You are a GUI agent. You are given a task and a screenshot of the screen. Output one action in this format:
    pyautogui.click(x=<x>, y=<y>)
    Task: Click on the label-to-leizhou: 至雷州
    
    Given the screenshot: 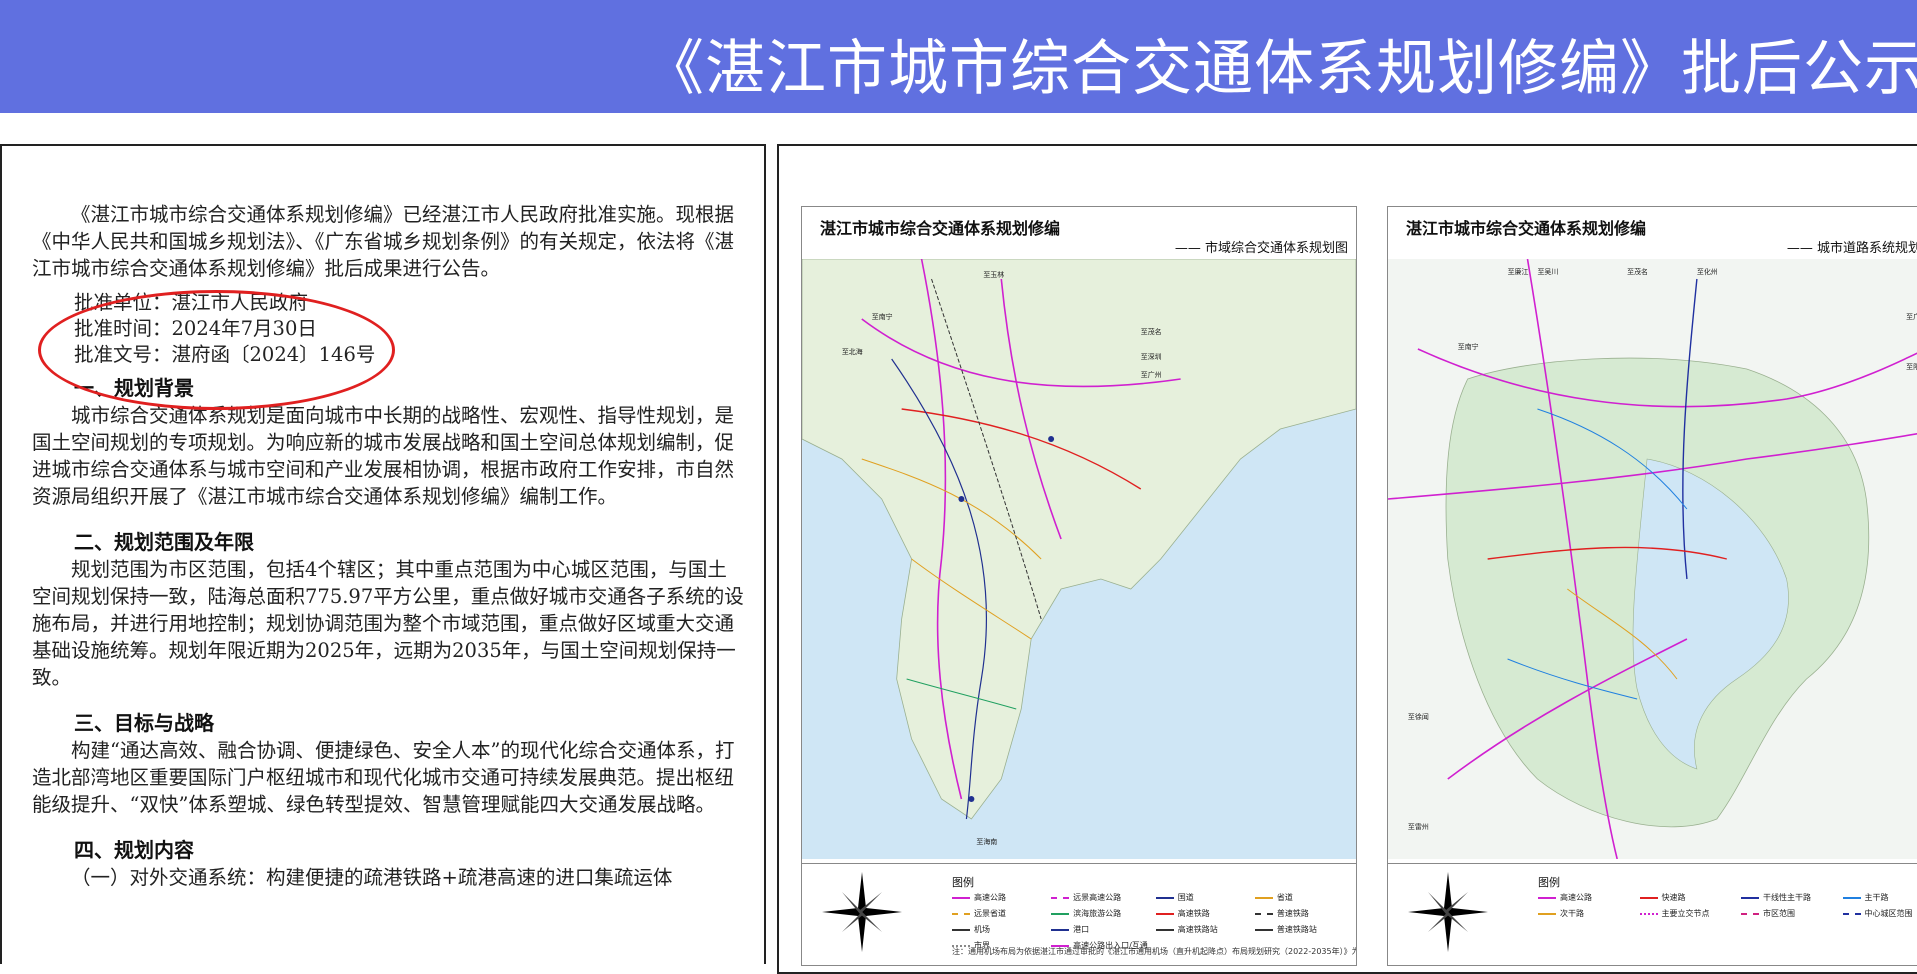 What is the action you would take?
    pyautogui.click(x=1418, y=827)
    